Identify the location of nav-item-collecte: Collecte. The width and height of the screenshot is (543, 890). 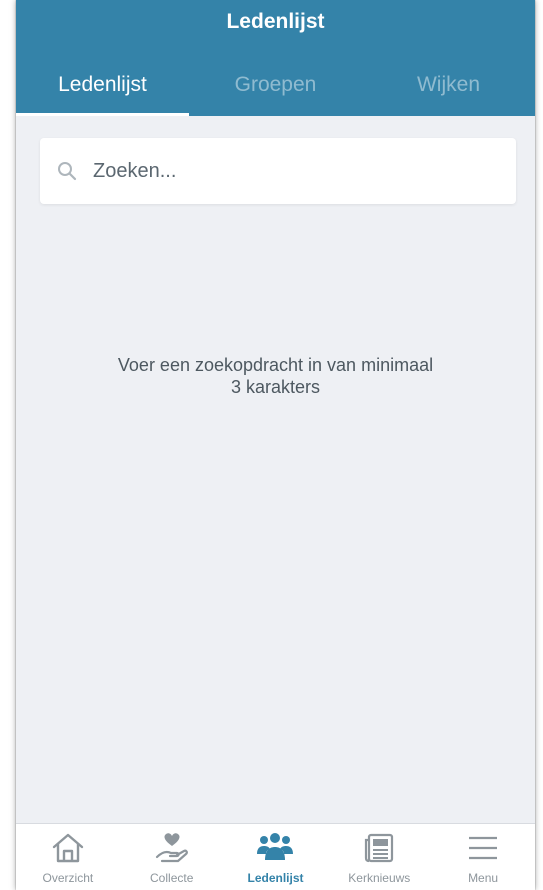
(172, 857).